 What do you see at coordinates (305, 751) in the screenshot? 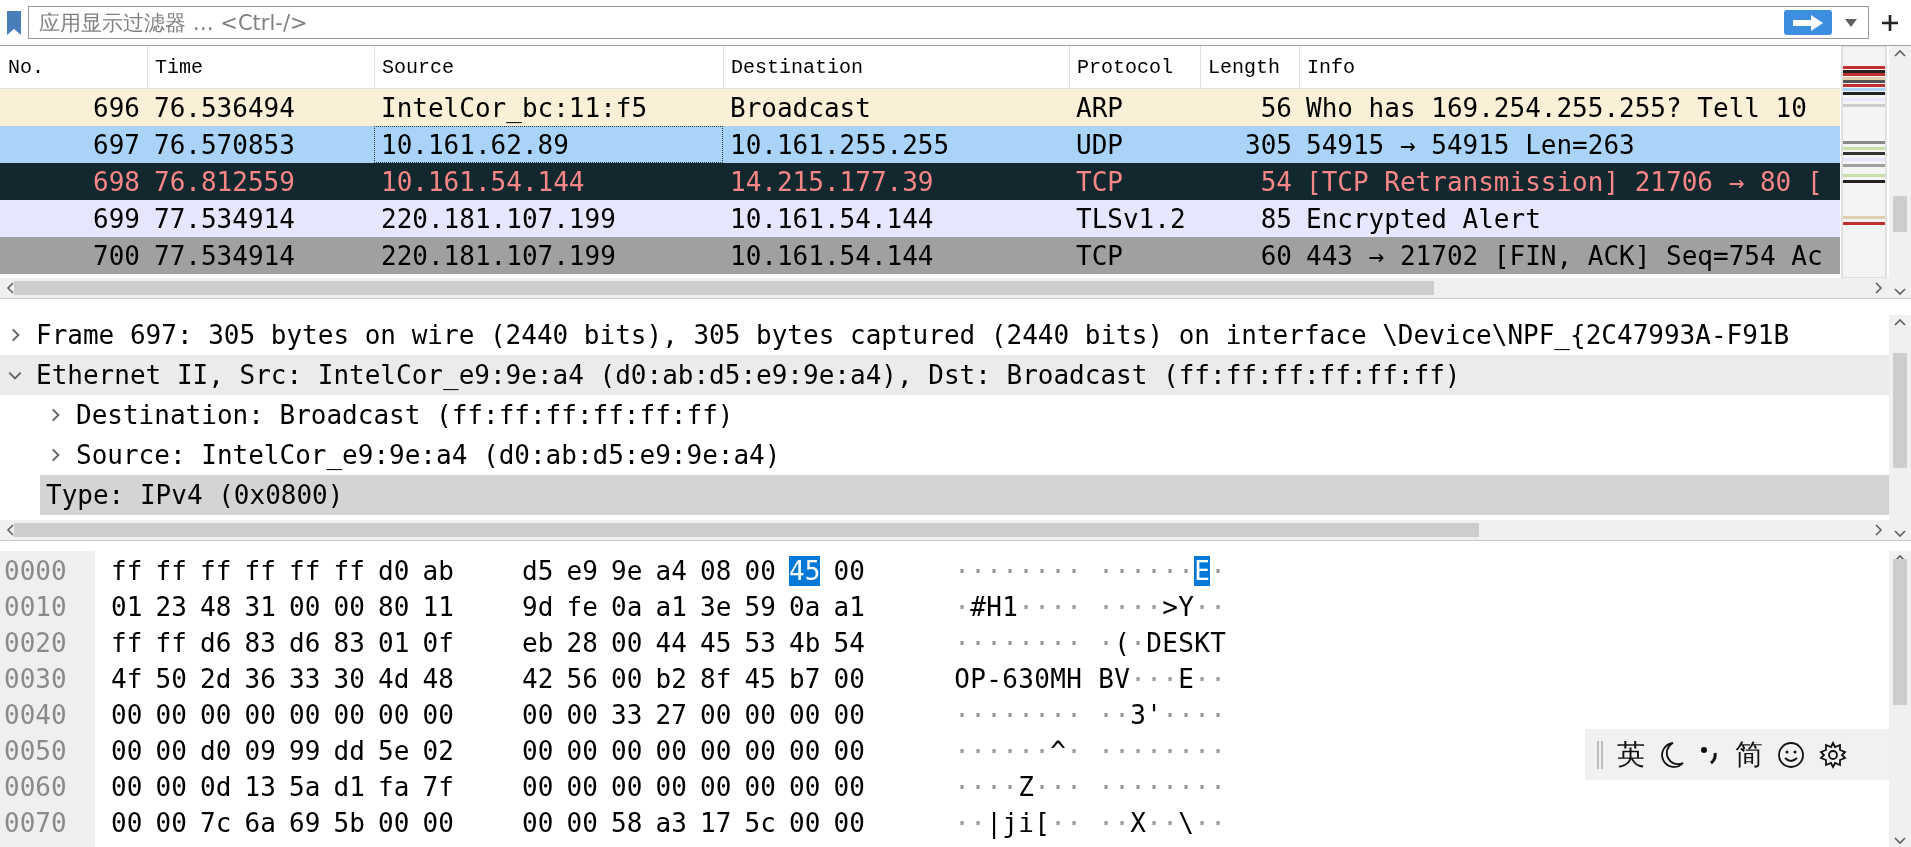
I see `hex-byte: 99` at bounding box center [305, 751].